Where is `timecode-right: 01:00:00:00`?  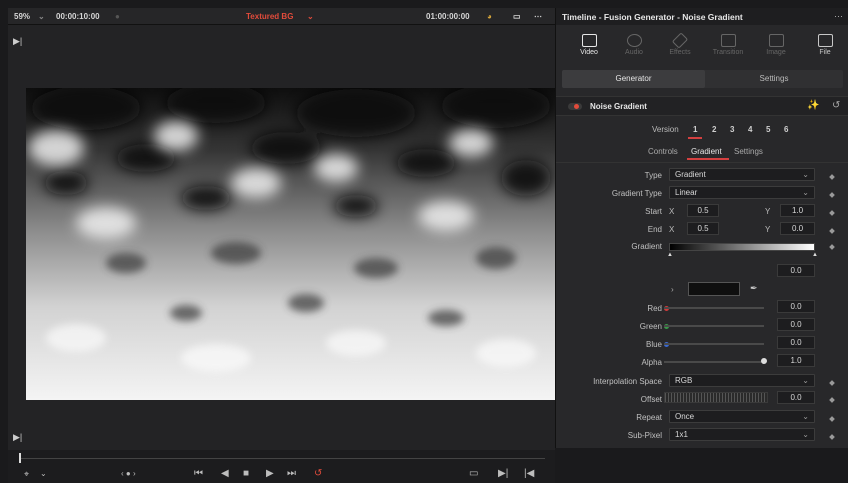
timecode-right: 01:00:00:00 is located at coordinates (448, 16).